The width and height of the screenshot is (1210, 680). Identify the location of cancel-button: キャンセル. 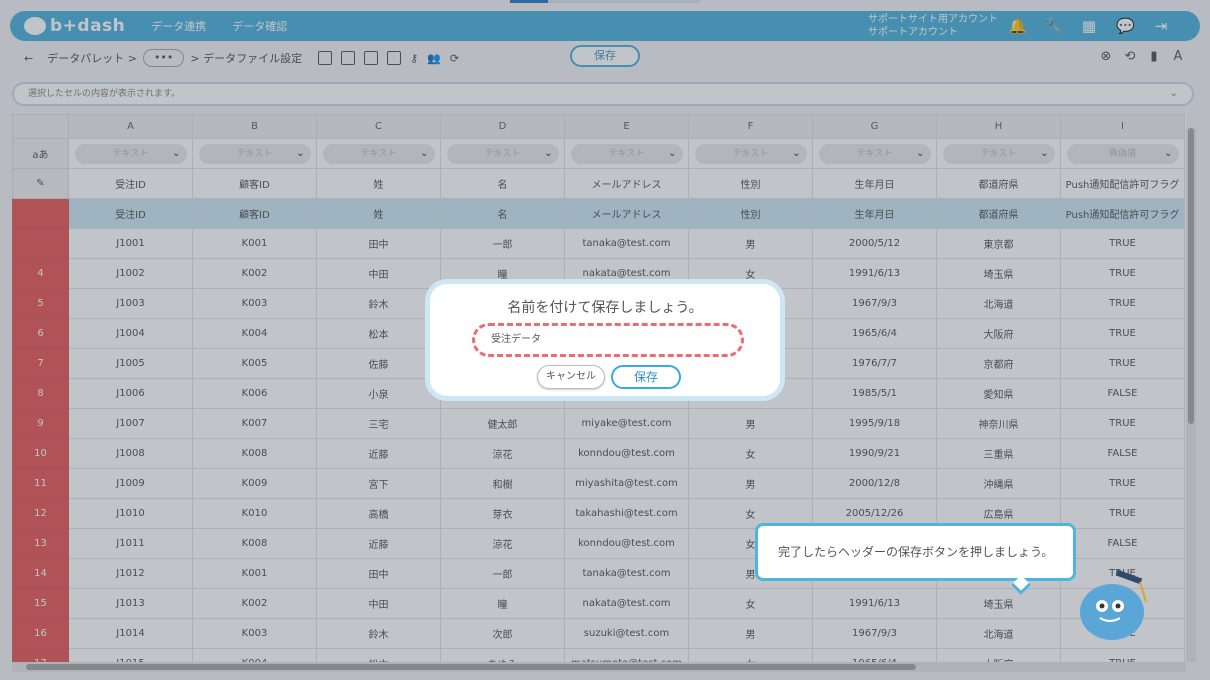
(571, 377).